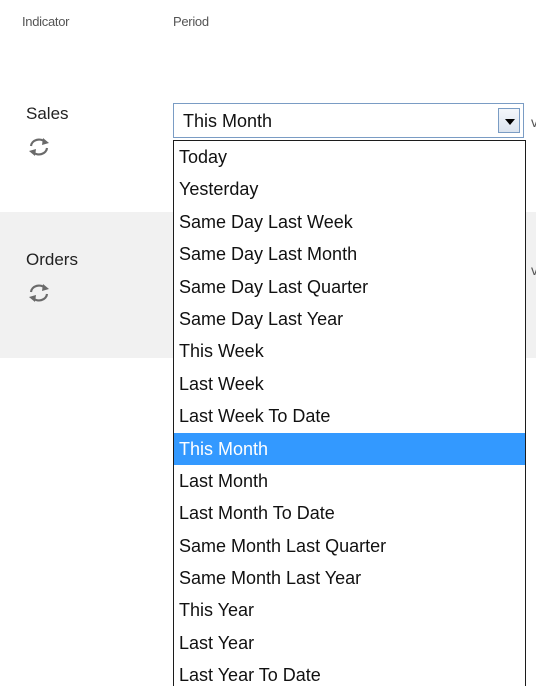 This screenshot has width=536, height=686. What do you see at coordinates (47, 113) in the screenshot?
I see `sales-label: Sales` at bounding box center [47, 113].